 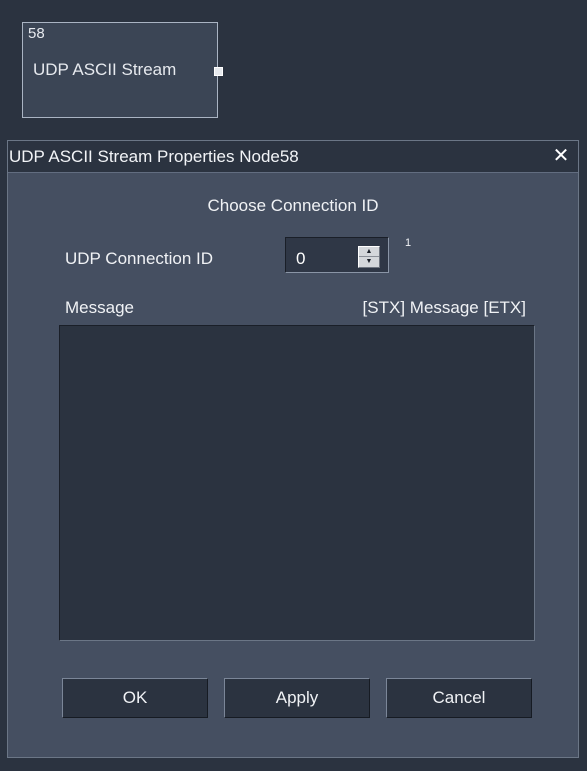 I want to click on node-box: 58 UDP ASCII Stream, so click(x=122, y=70).